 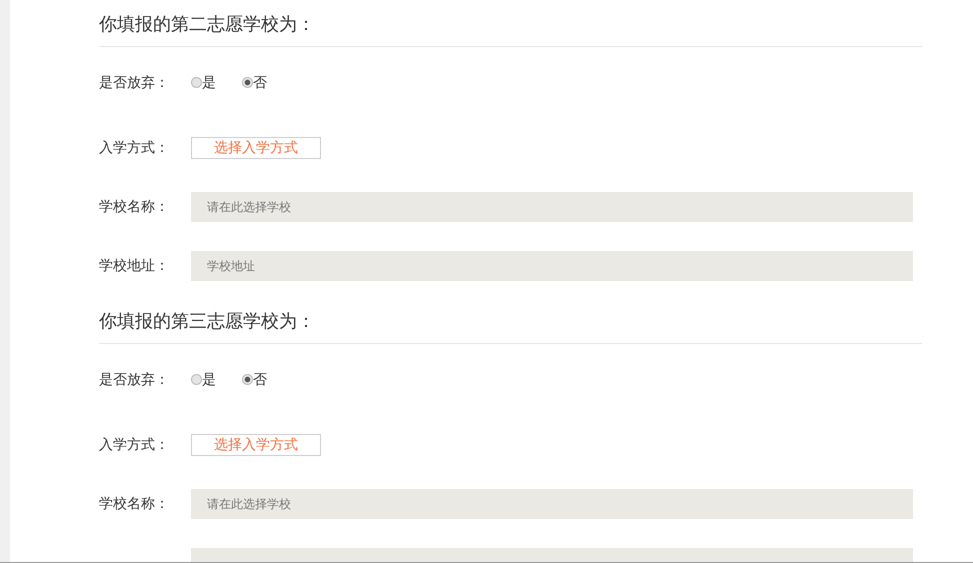 What do you see at coordinates (552, 265) in the screenshot?
I see `input-field: 学校地址` at bounding box center [552, 265].